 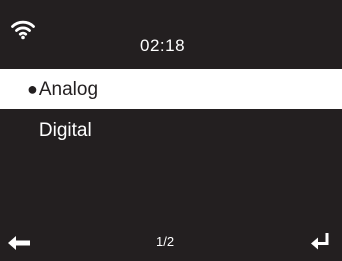 I want to click on selection-marker: ●, so click(x=32, y=89).